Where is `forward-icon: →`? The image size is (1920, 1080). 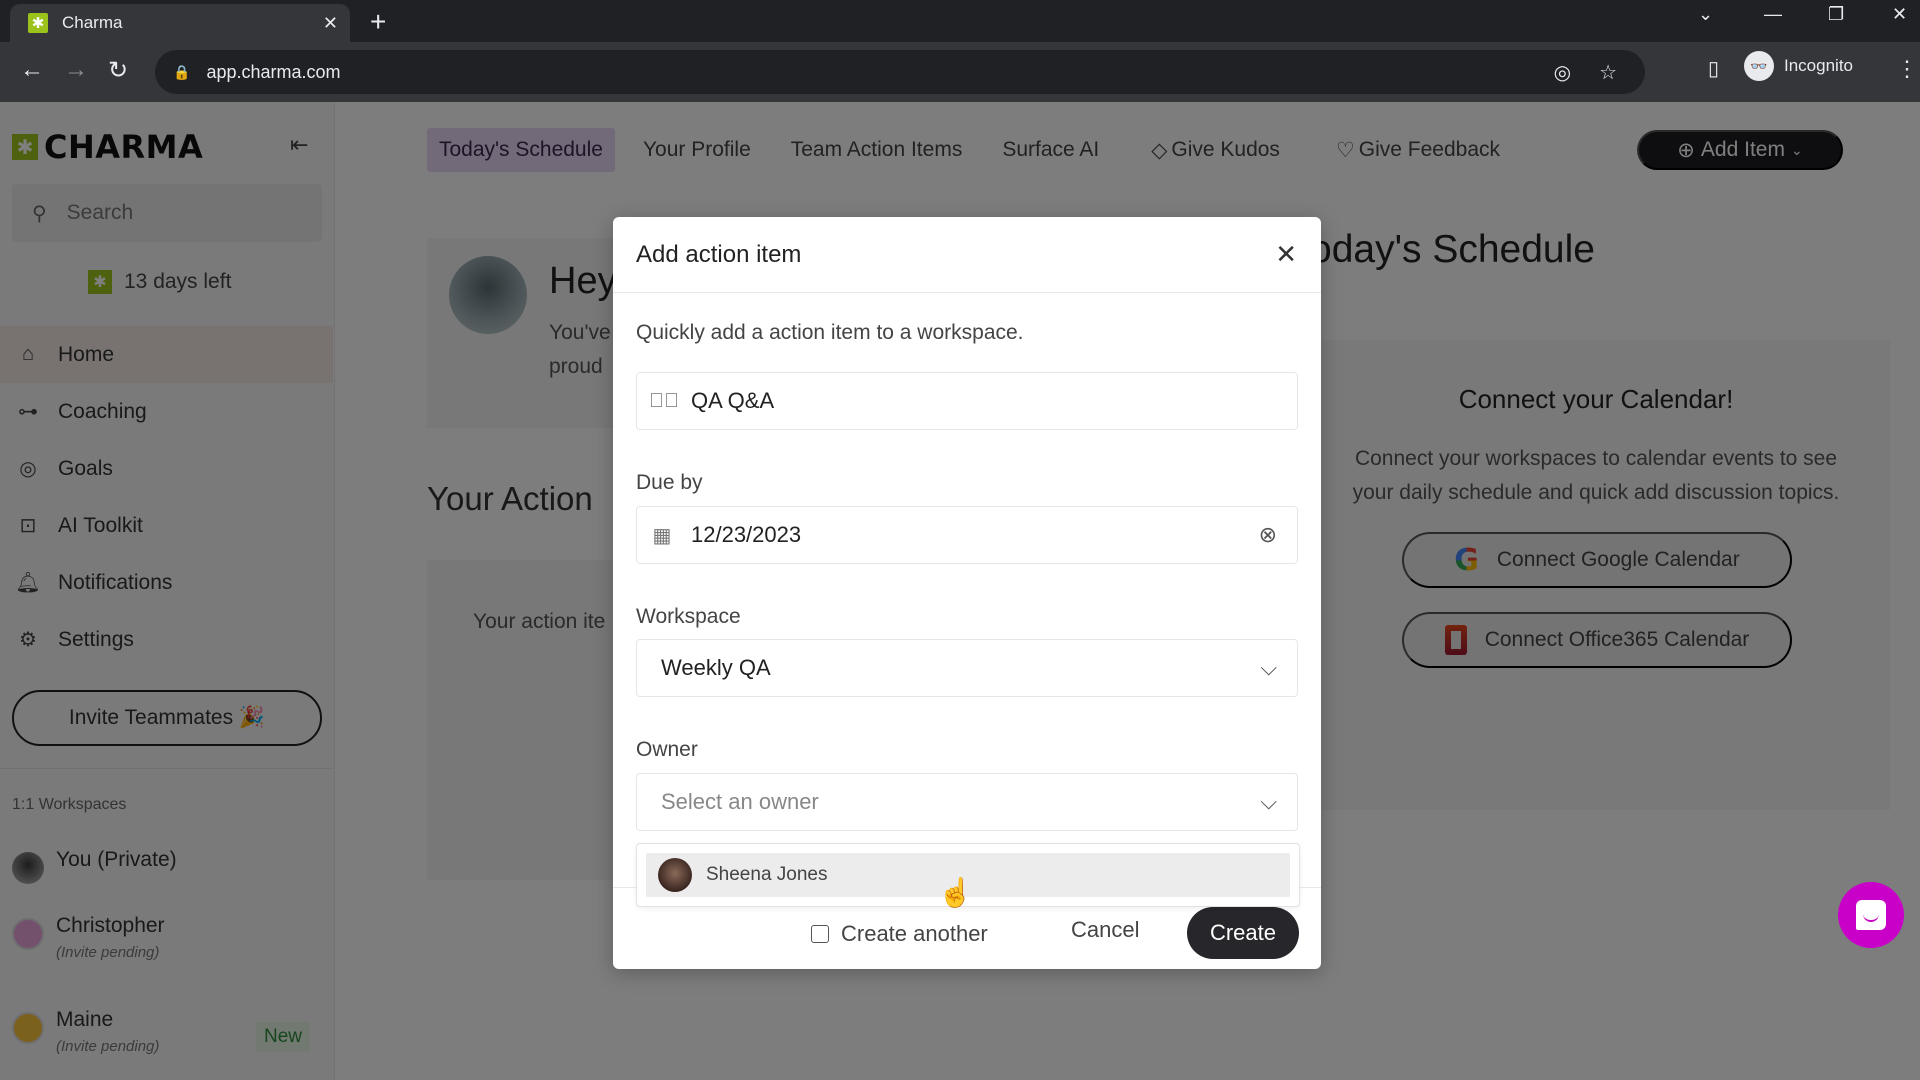
forward-icon: → is located at coordinates (76, 70).